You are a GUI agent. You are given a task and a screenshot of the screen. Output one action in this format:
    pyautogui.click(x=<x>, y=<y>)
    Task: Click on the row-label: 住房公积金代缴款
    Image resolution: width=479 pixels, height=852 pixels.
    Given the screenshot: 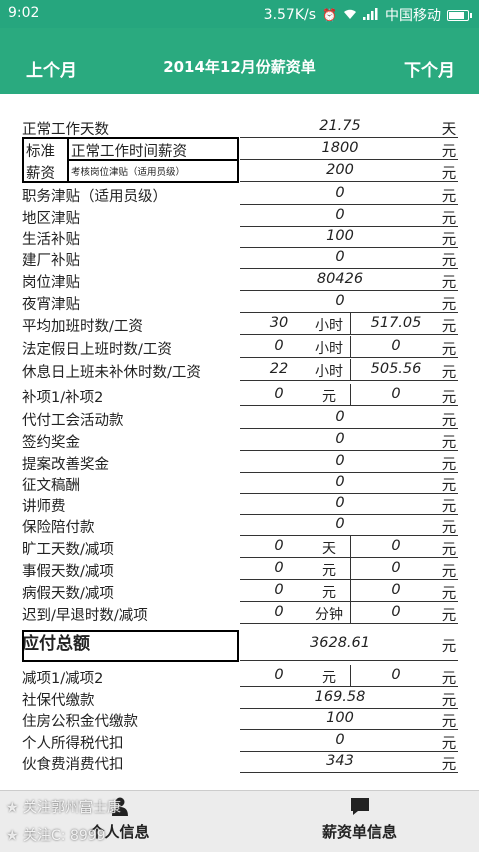 What is the action you would take?
    pyautogui.click(x=80, y=722)
    